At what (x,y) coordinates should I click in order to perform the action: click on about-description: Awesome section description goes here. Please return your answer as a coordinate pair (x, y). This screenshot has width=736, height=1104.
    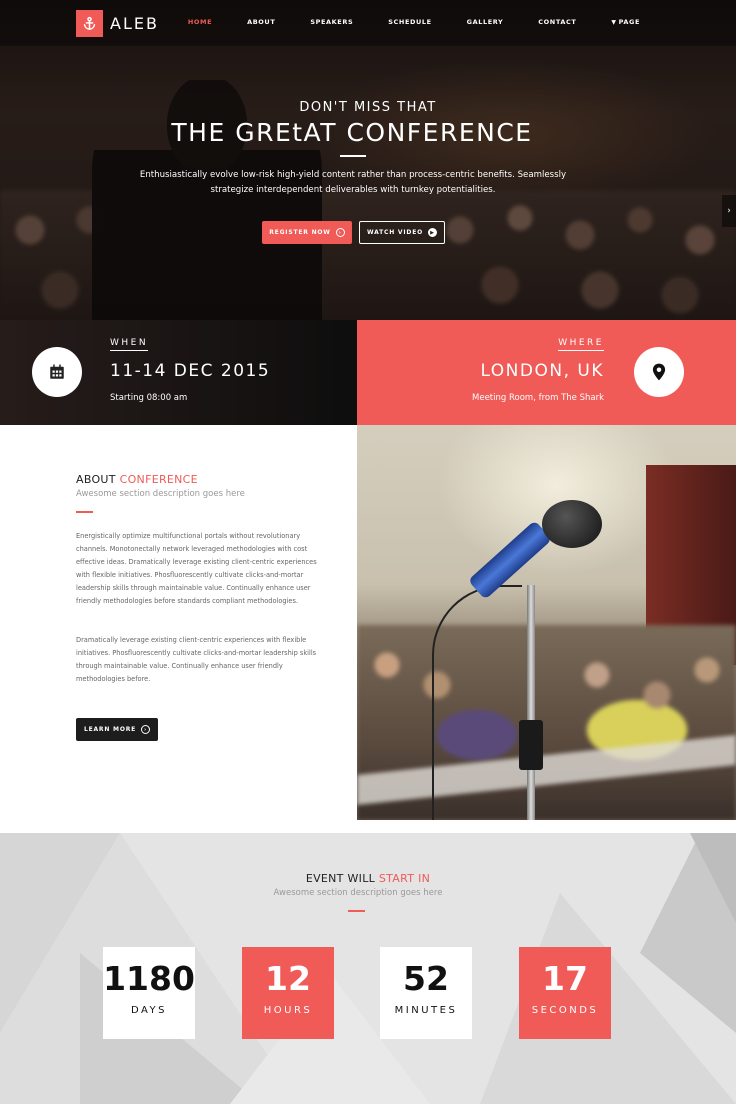
    Looking at the image, I should click on (160, 494).